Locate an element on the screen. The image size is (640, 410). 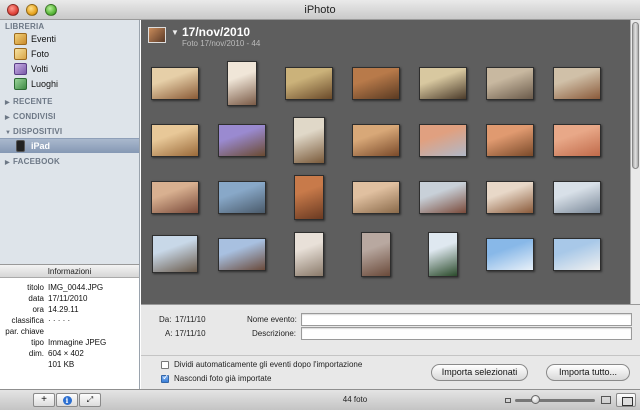
sidebar-item-label: Volti is located at coordinates (40, 69).